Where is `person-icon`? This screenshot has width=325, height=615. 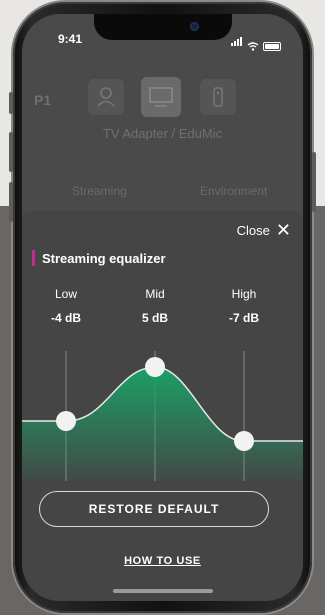 person-icon is located at coordinates (106, 97).